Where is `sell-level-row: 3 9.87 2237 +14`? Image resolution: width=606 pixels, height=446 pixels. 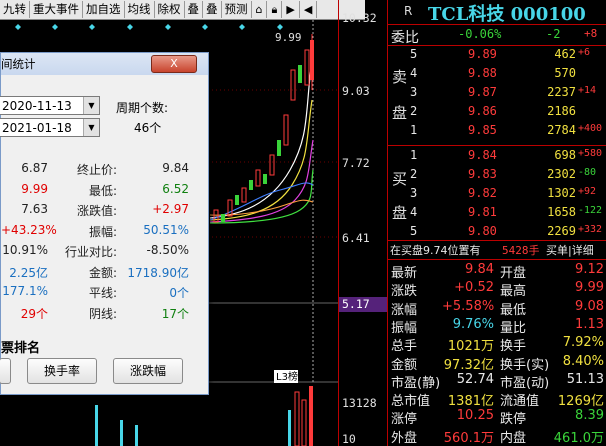
sell-level-row: 3 9.87 2237 +14 is located at coordinates (497, 94).